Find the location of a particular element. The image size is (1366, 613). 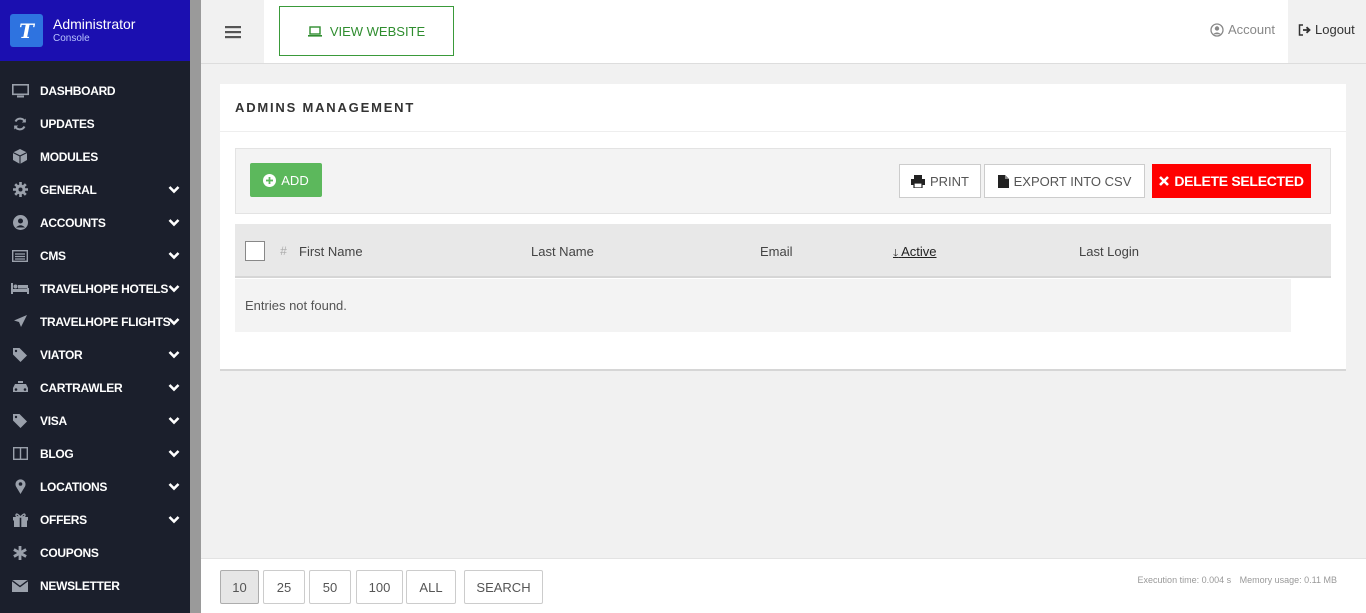

brand-title: Administrator is located at coordinates (94, 23).